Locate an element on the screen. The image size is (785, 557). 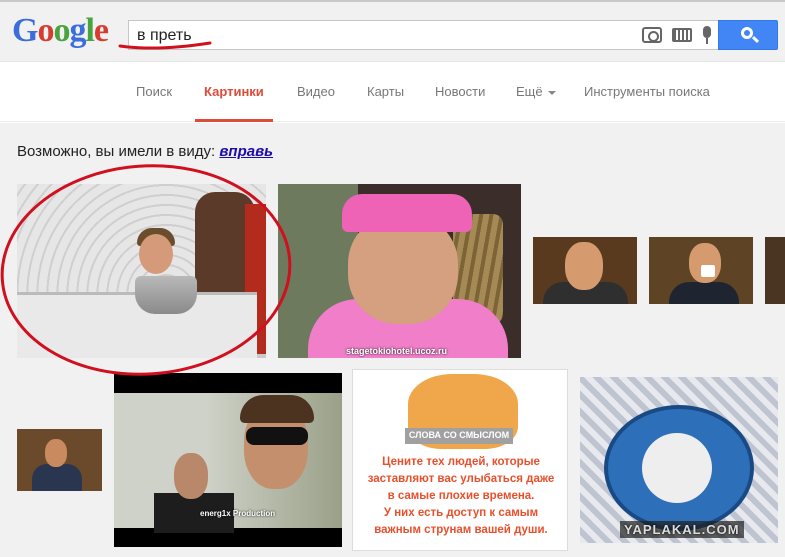
chevron-down-icon is located at coordinates (551, 92).